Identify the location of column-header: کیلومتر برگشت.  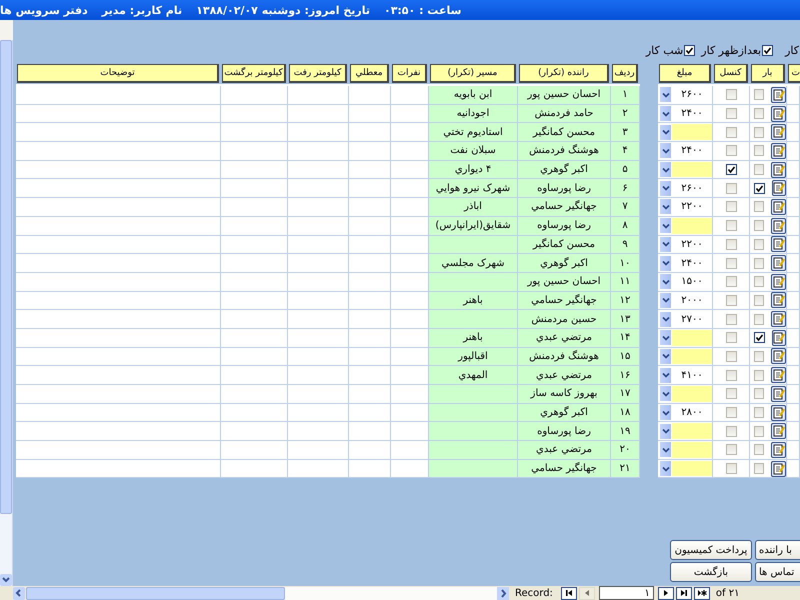
(254, 73).